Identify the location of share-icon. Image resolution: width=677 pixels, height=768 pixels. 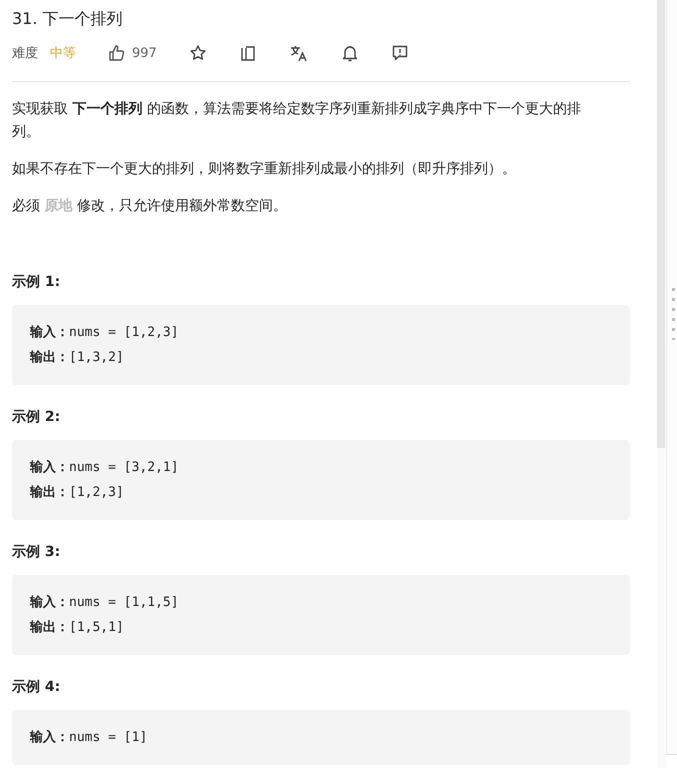
(247, 53).